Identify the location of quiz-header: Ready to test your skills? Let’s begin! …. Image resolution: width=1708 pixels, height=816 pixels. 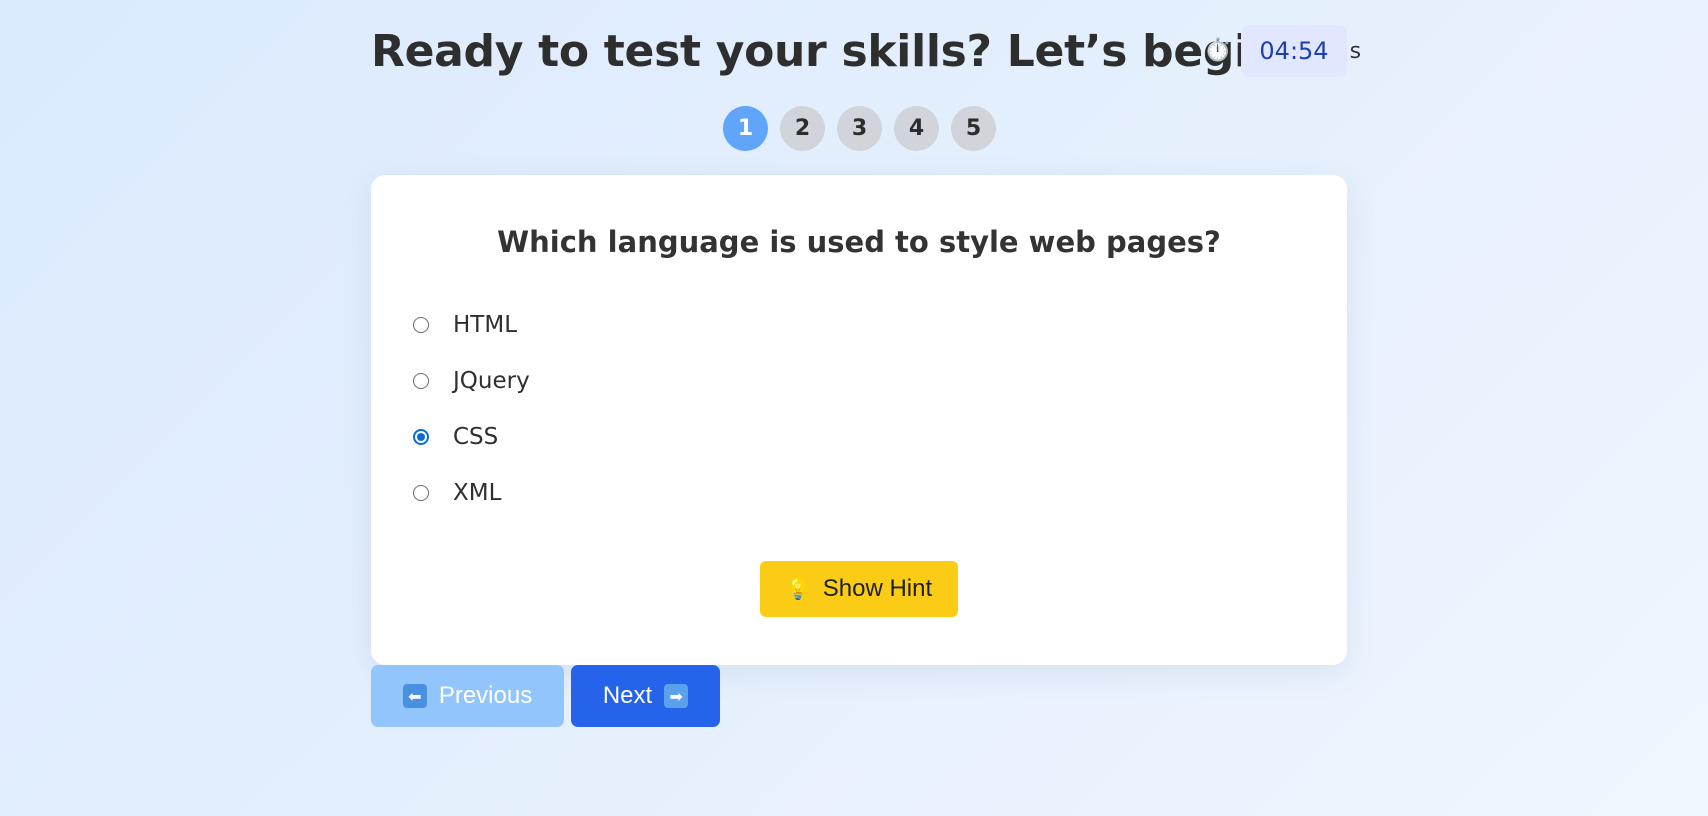
(866, 52).